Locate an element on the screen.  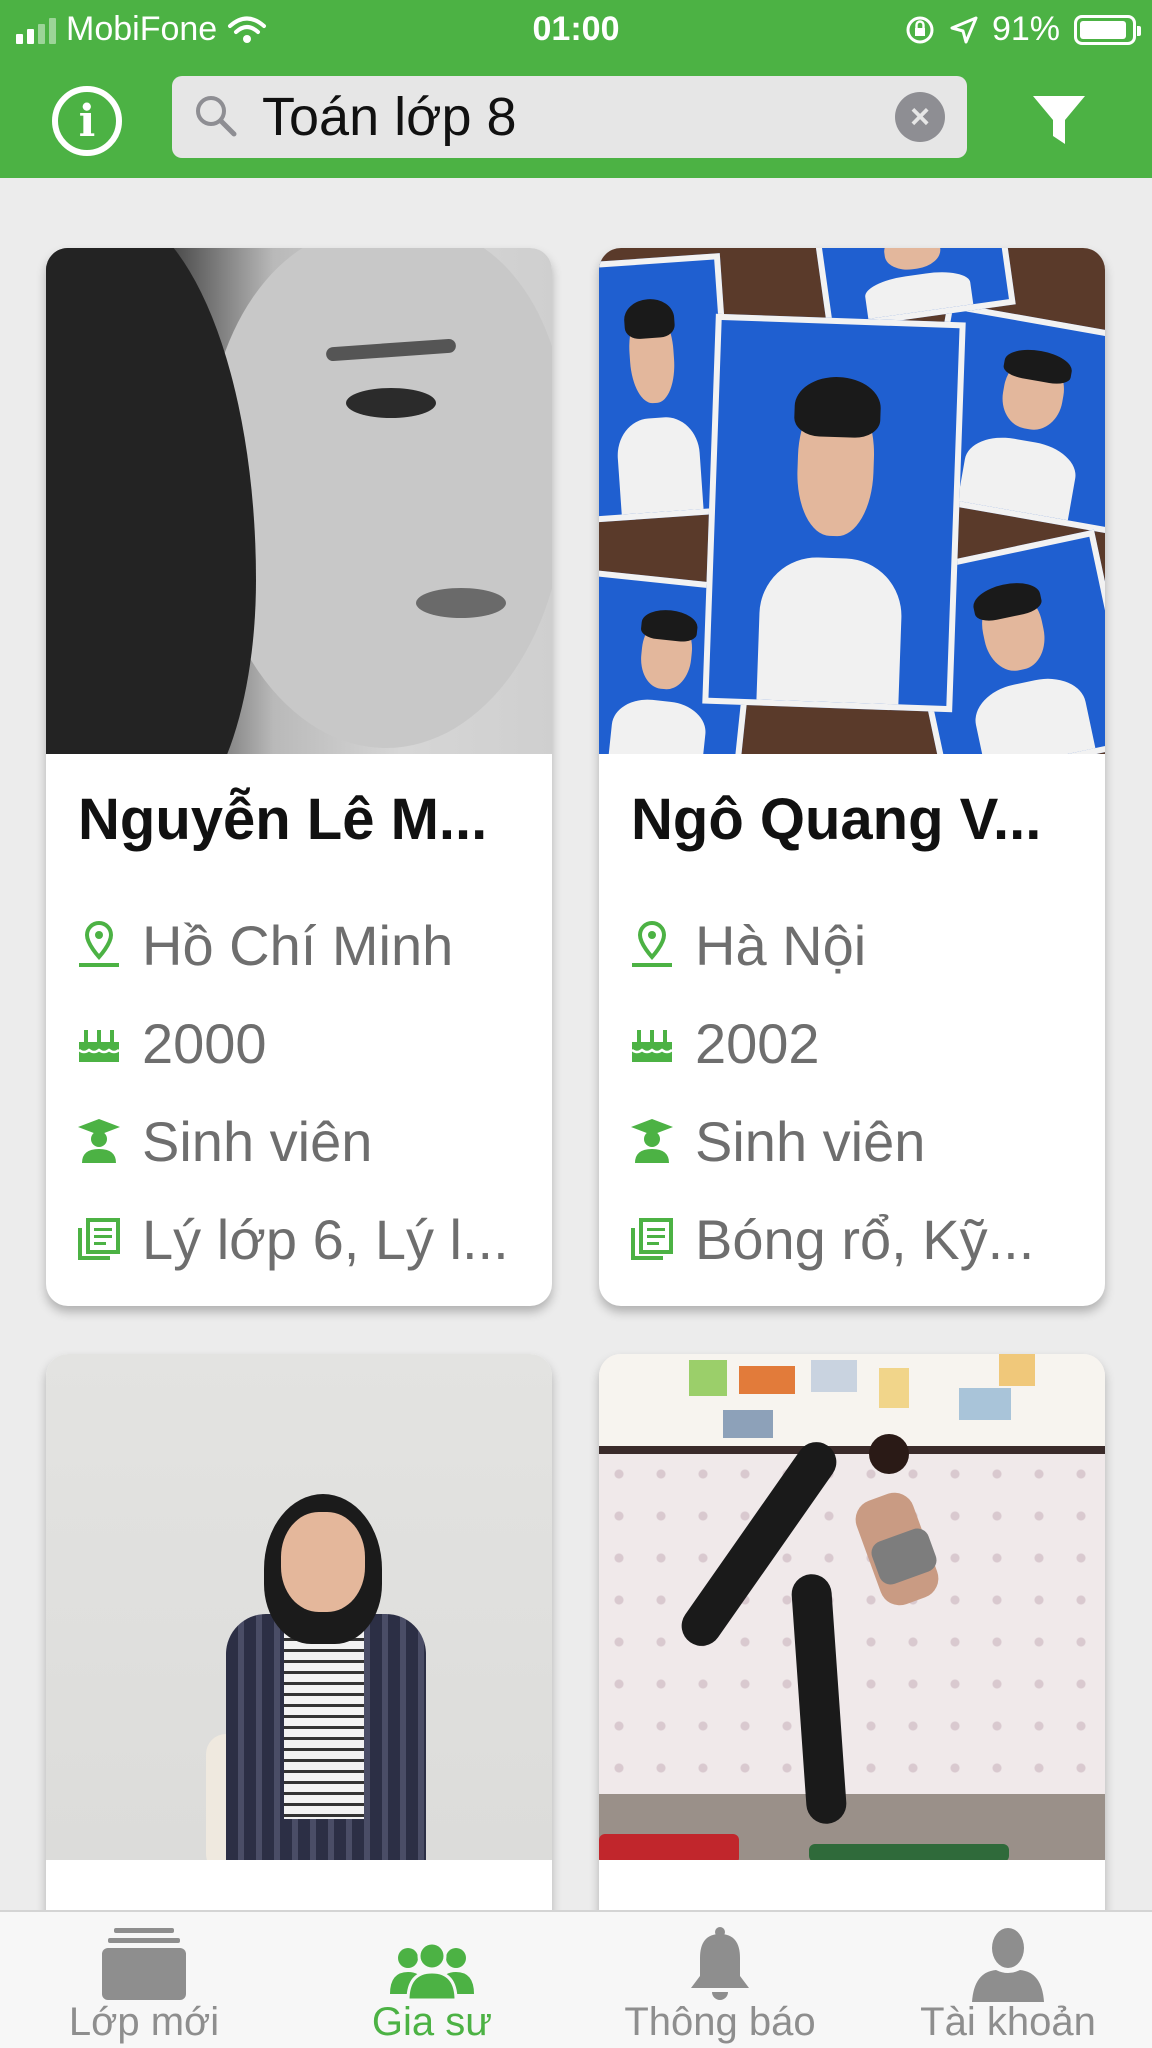
account-icon is located at coordinates (1008, 1965).